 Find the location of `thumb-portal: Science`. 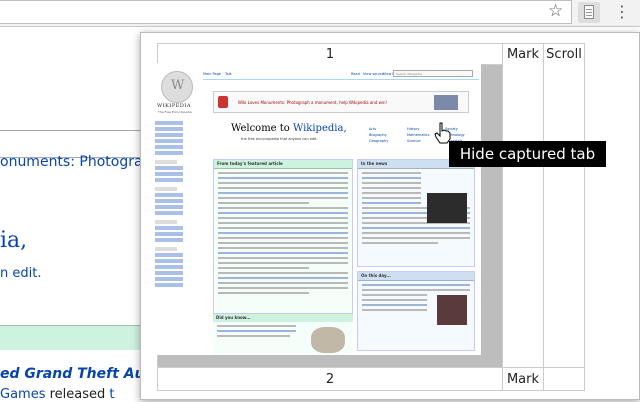

thumb-portal: Science is located at coordinates (414, 141).